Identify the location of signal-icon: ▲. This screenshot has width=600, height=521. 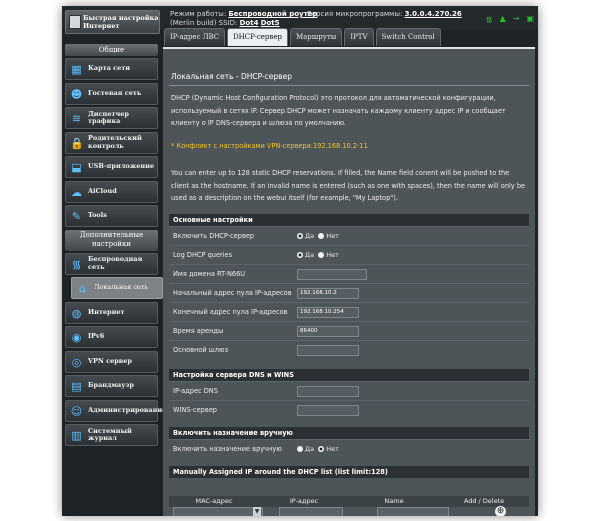
(503, 19).